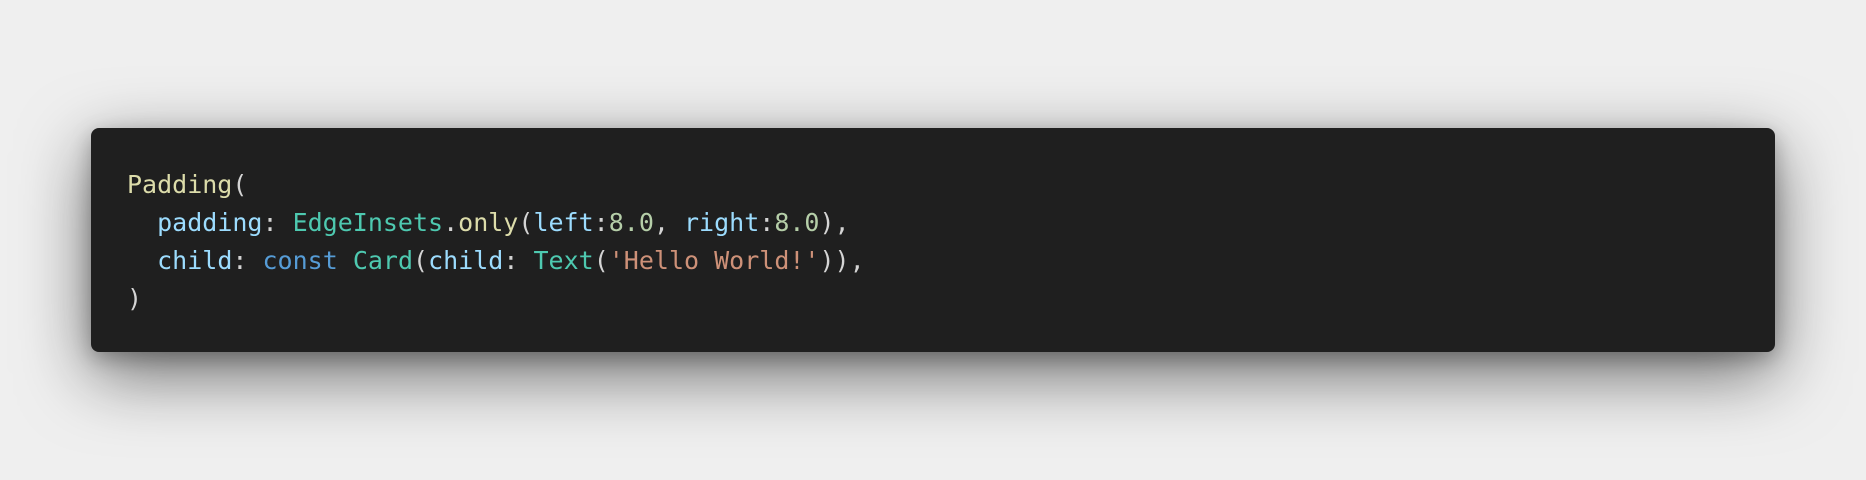  Describe the element at coordinates (488, 222) in the screenshot. I see `method-name: only` at that location.